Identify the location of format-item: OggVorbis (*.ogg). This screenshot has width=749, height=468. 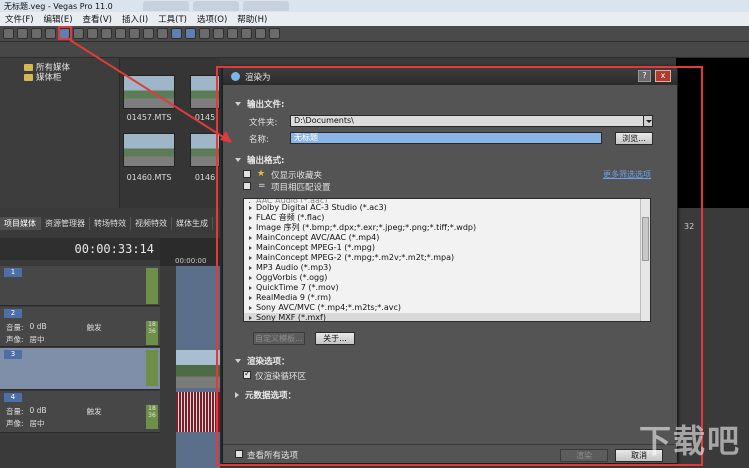
(447, 278).